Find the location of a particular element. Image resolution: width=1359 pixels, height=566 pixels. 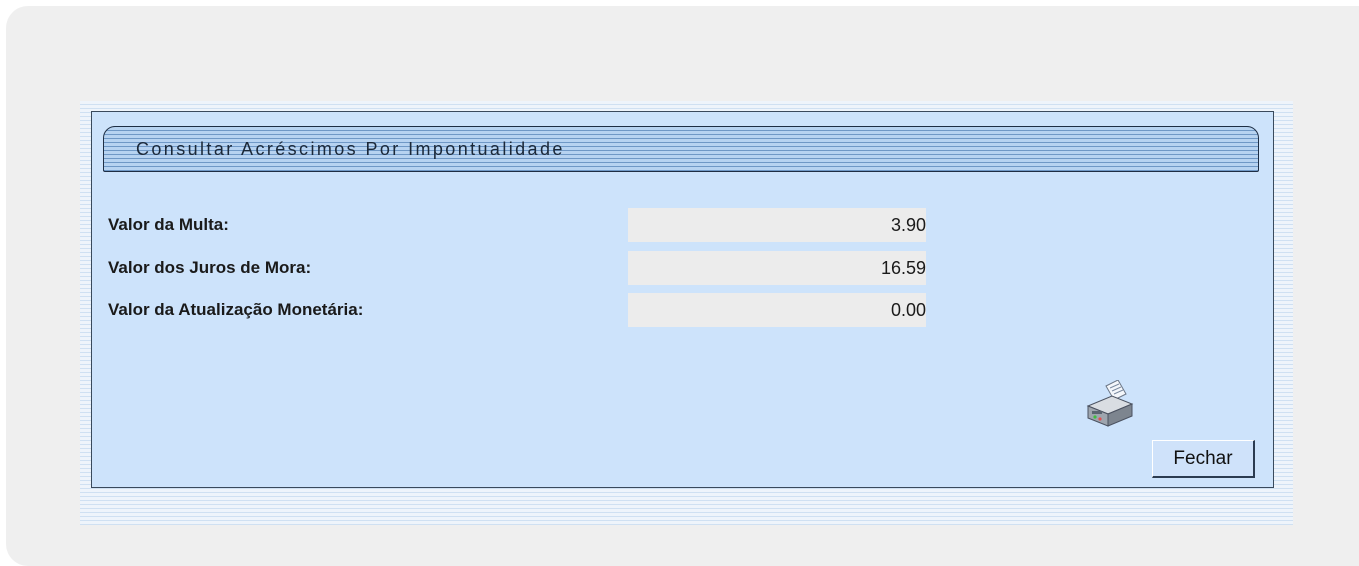

field-label-juros: Valor dos Juros de Mora: is located at coordinates (210, 267).